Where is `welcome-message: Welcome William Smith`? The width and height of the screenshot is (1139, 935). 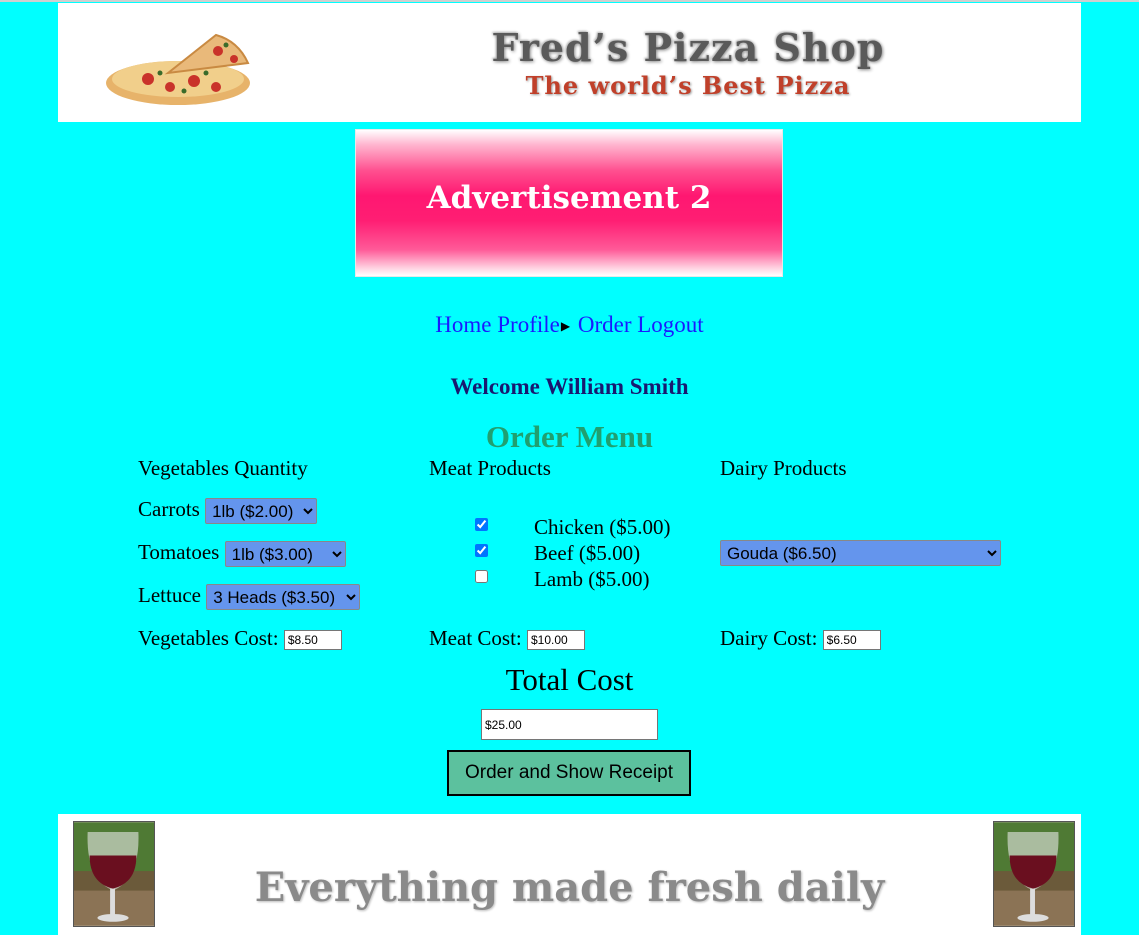 welcome-message: Welcome William Smith is located at coordinates (569, 386).